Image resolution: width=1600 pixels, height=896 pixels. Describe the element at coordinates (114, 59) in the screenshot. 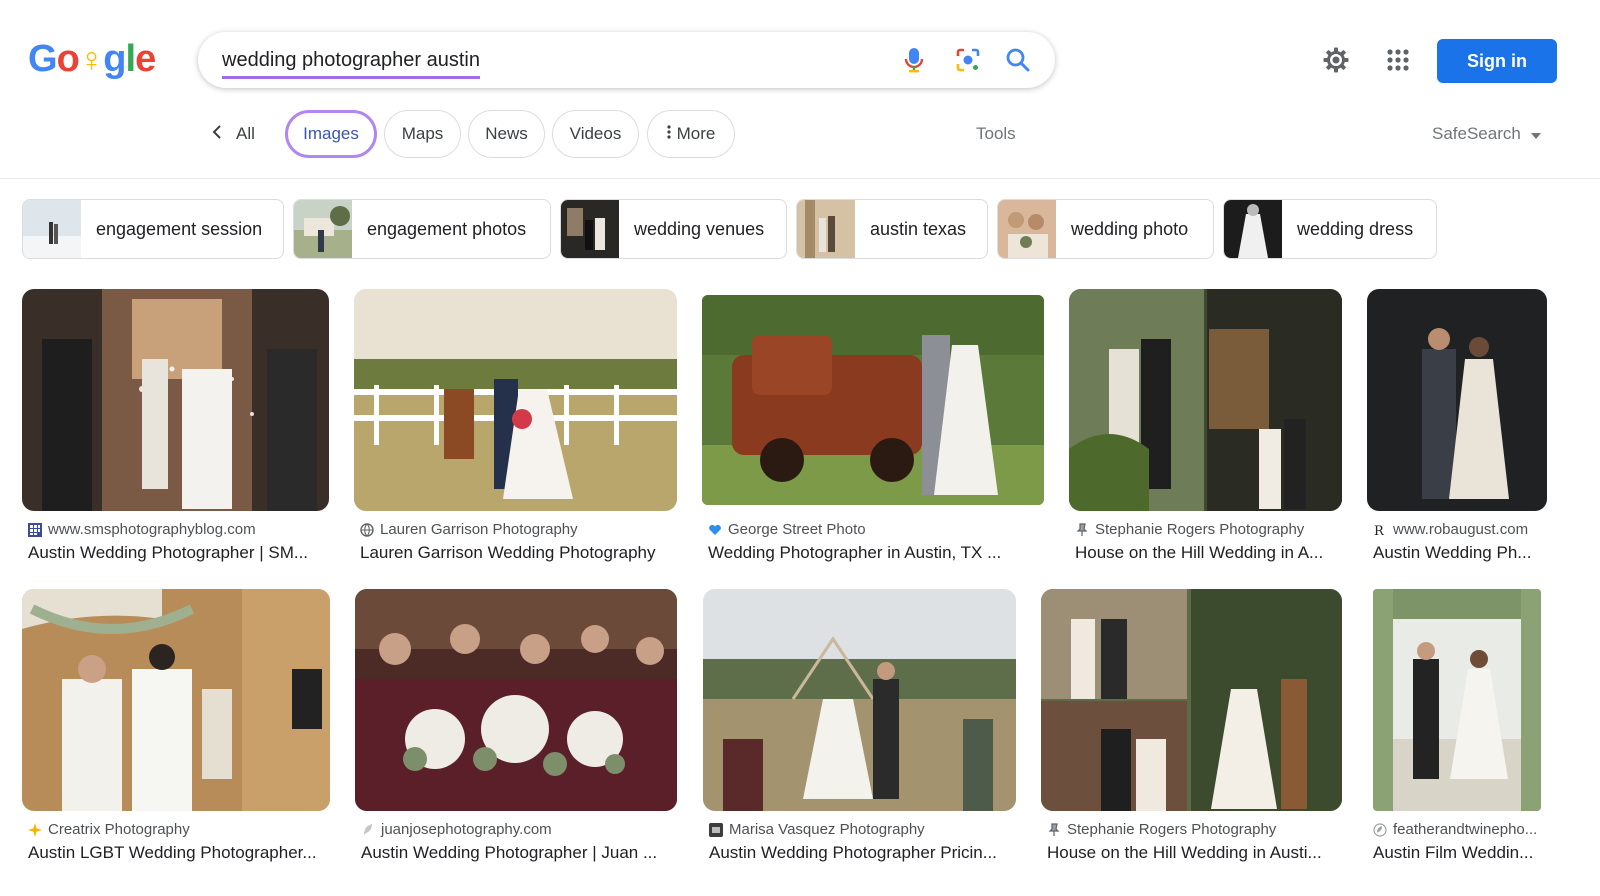

I see `logo-letter-g2: g` at that location.